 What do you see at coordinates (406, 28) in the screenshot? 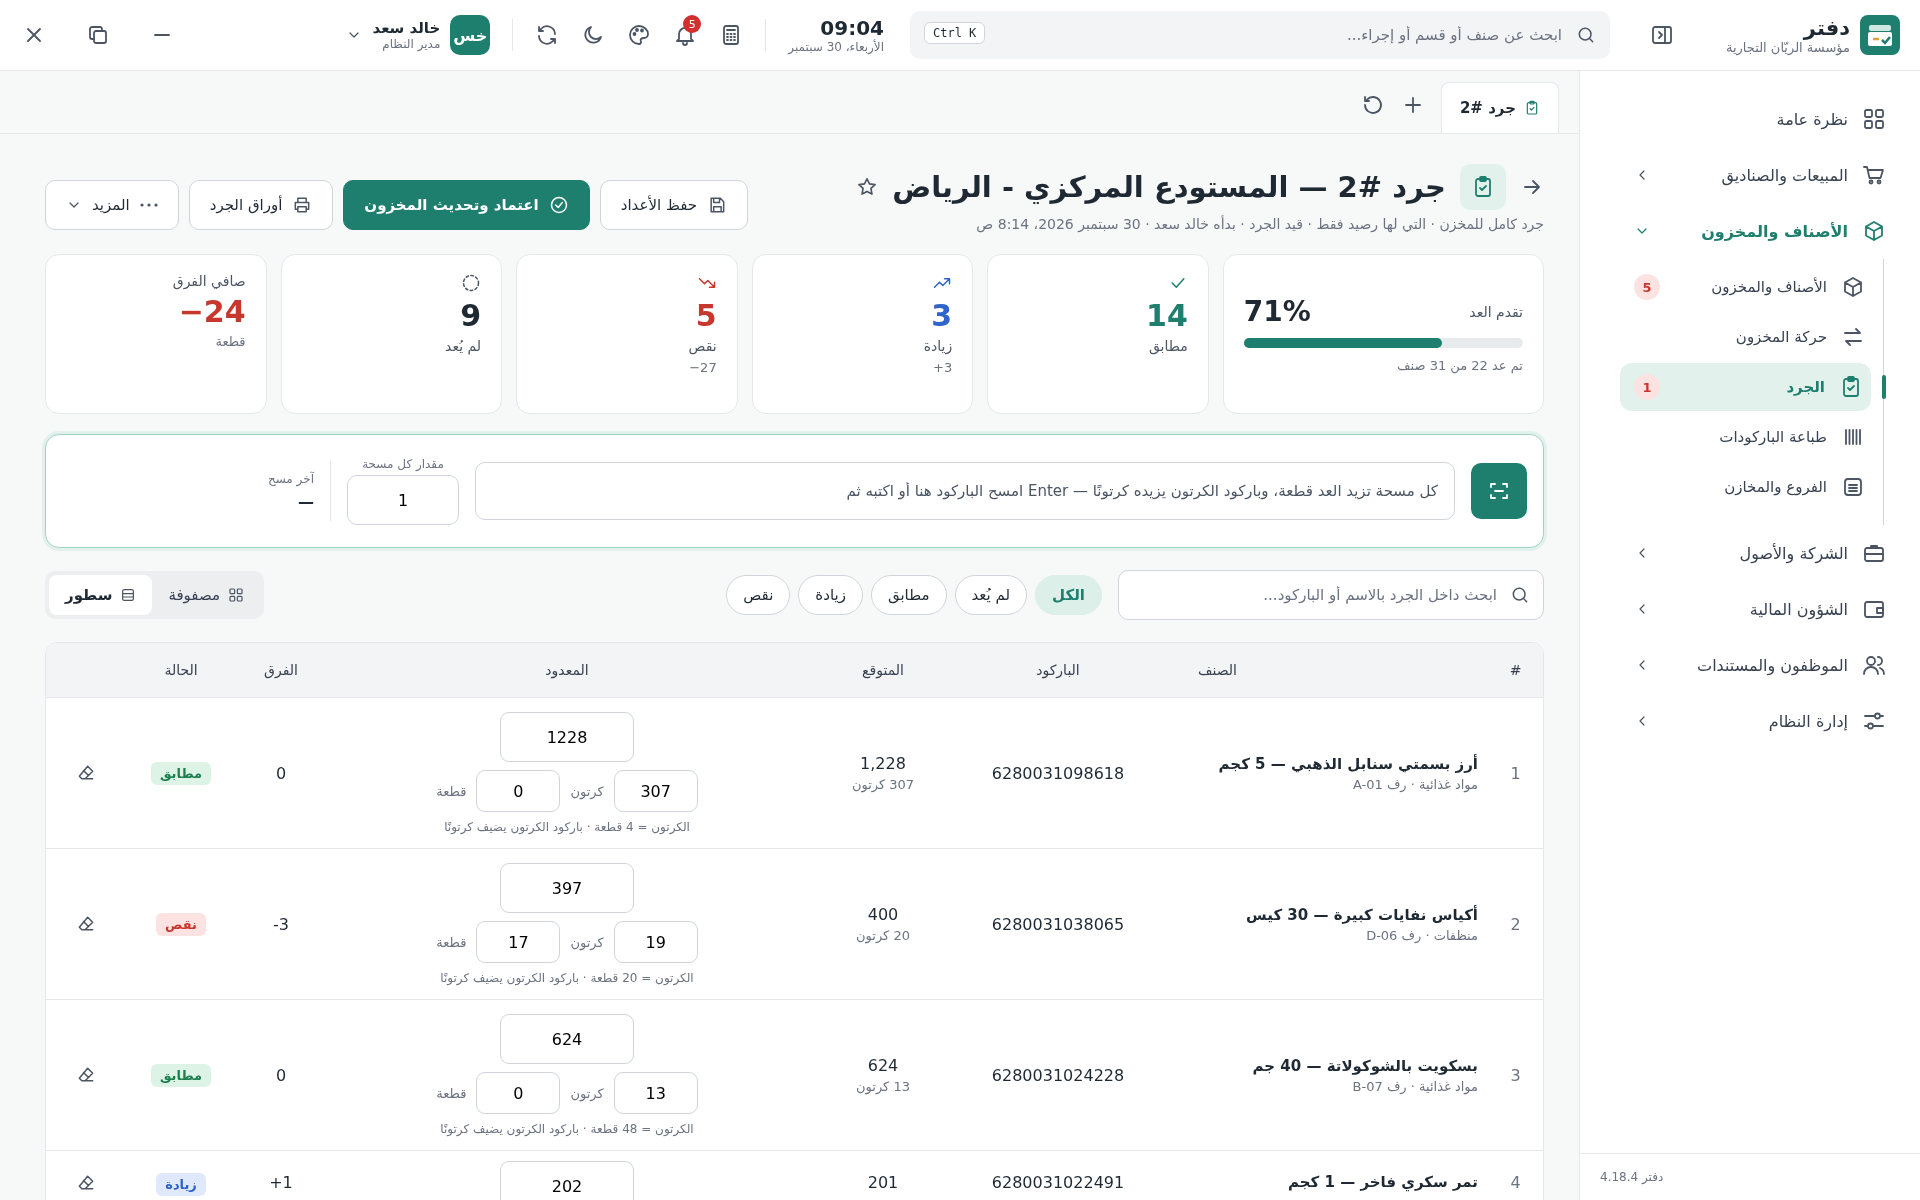
I see `user-name: خالد سعد` at bounding box center [406, 28].